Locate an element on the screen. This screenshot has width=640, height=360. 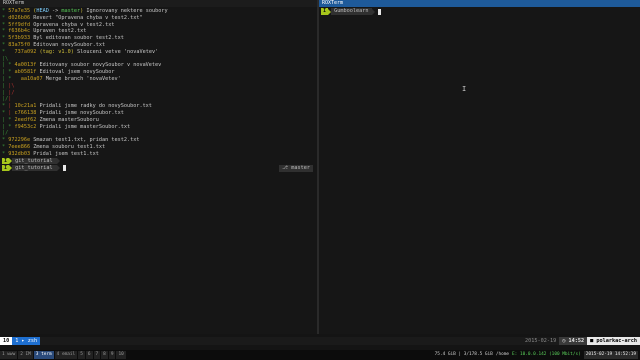
tmux-date: 2015-02-19 is located at coordinates (541, 341).